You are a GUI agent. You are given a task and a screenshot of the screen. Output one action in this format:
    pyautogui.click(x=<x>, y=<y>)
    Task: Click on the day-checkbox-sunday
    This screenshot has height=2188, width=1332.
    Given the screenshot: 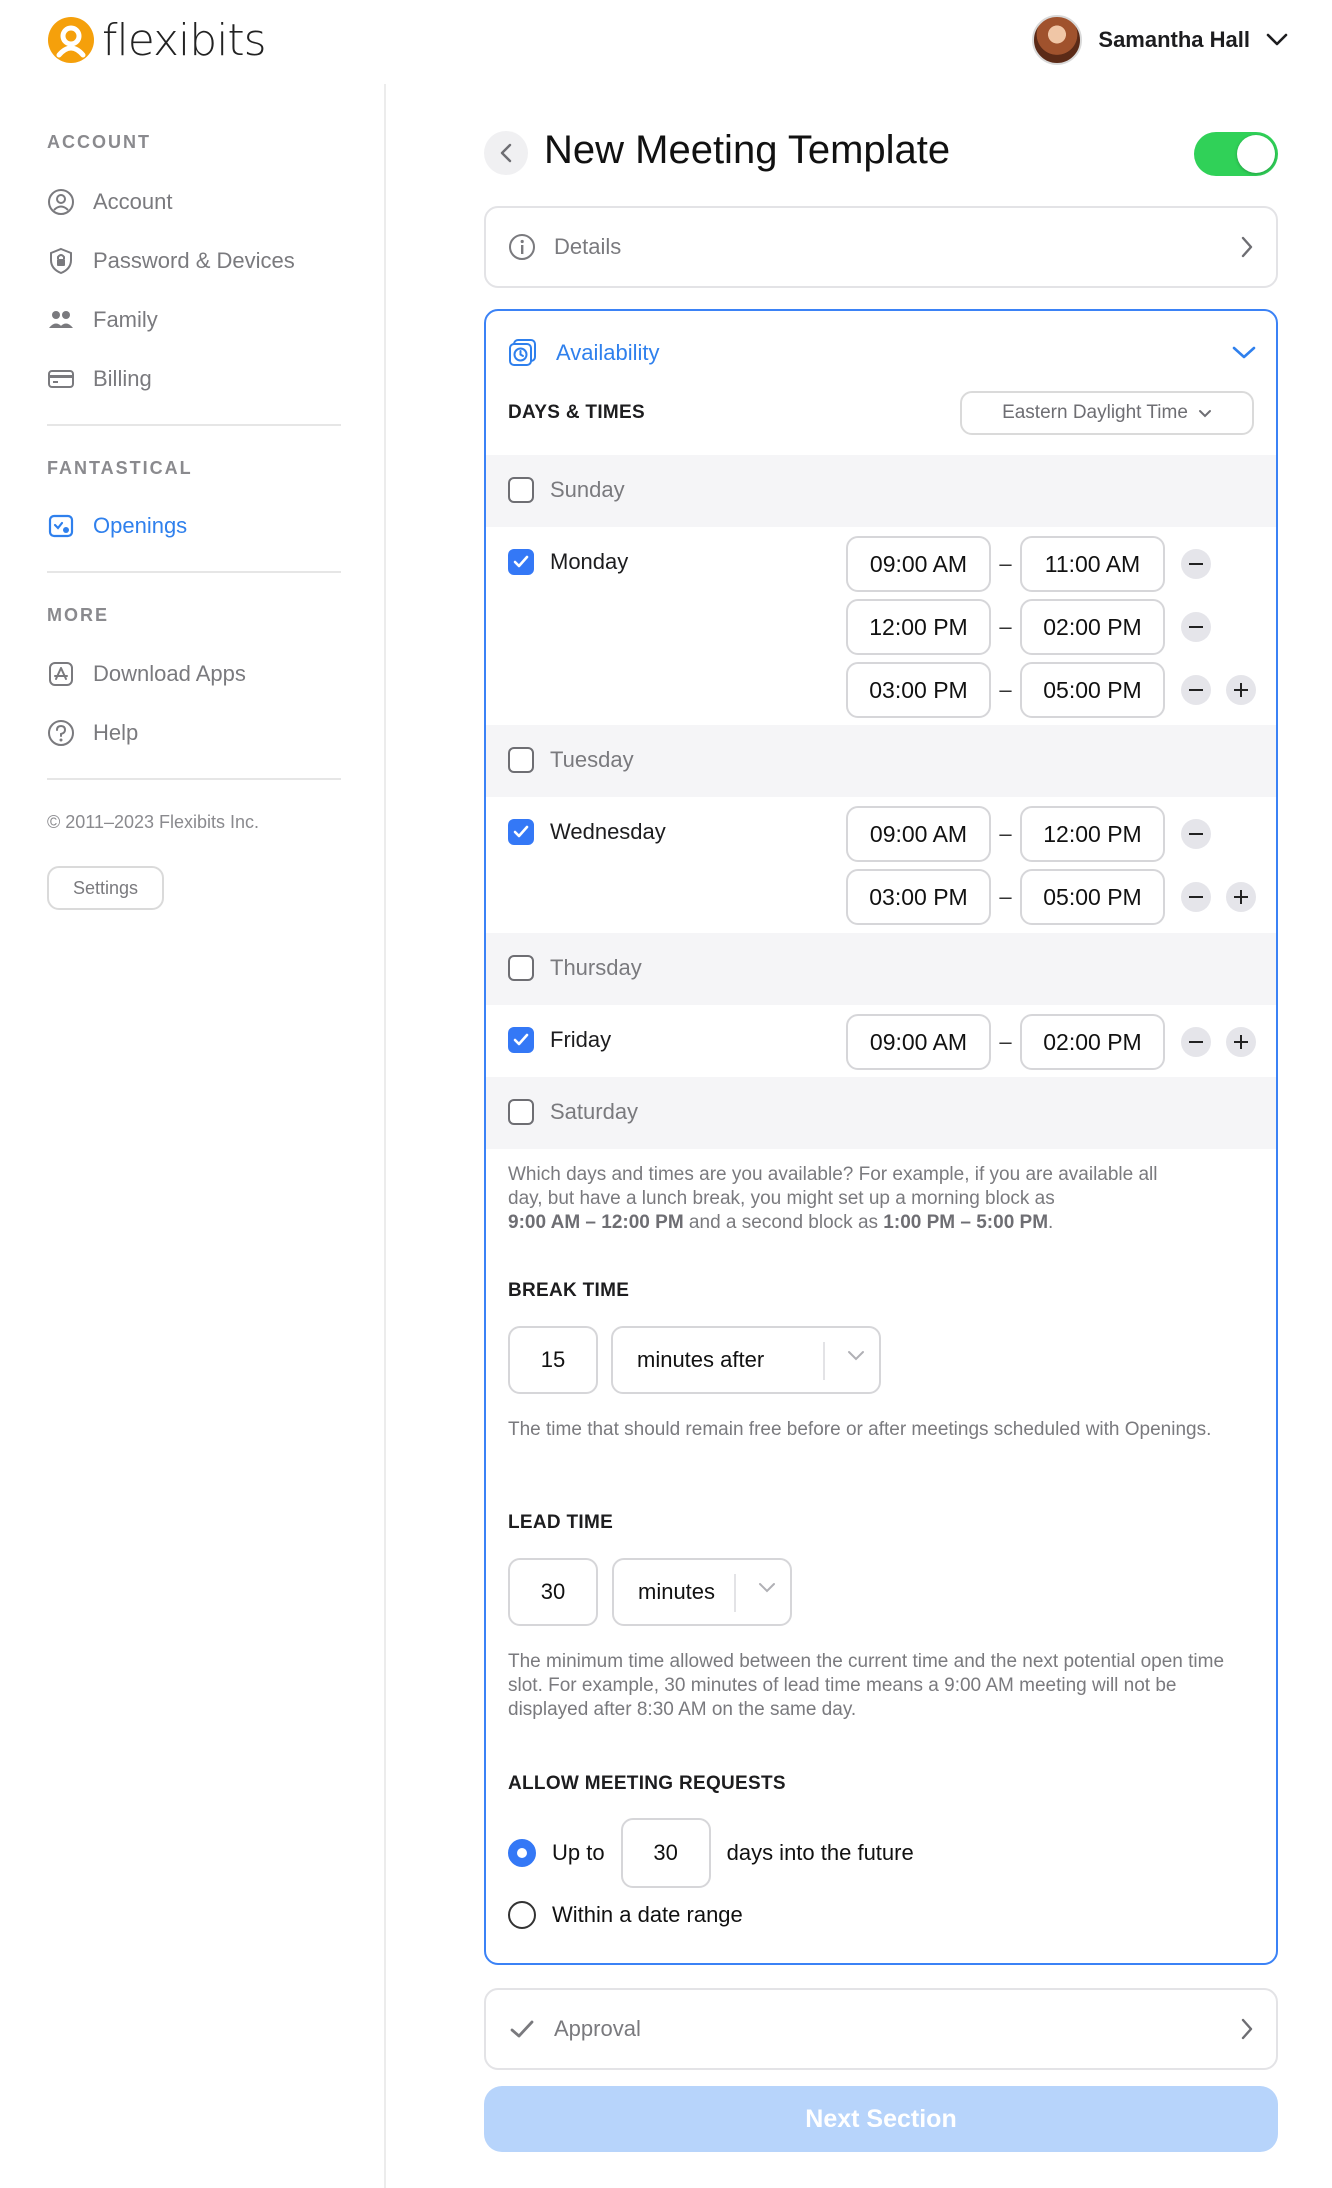 What is the action you would take?
    pyautogui.click(x=521, y=490)
    